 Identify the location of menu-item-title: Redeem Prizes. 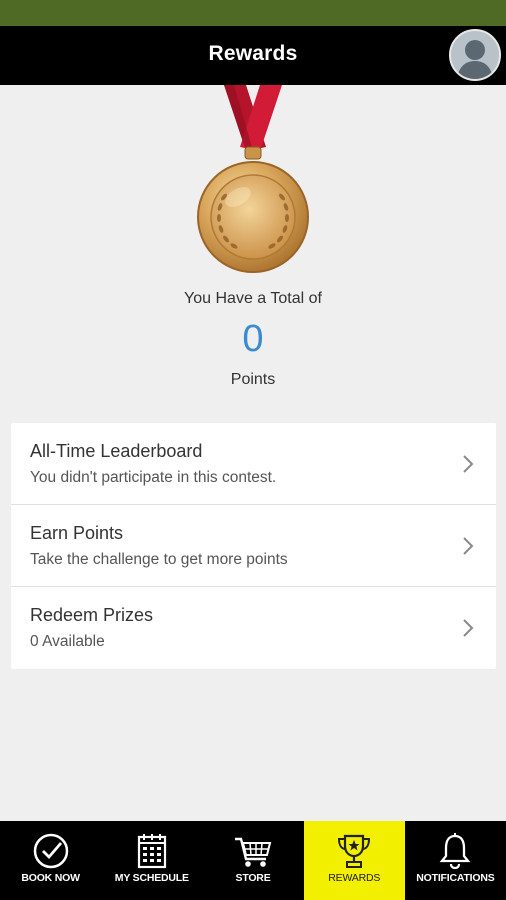
(92, 615).